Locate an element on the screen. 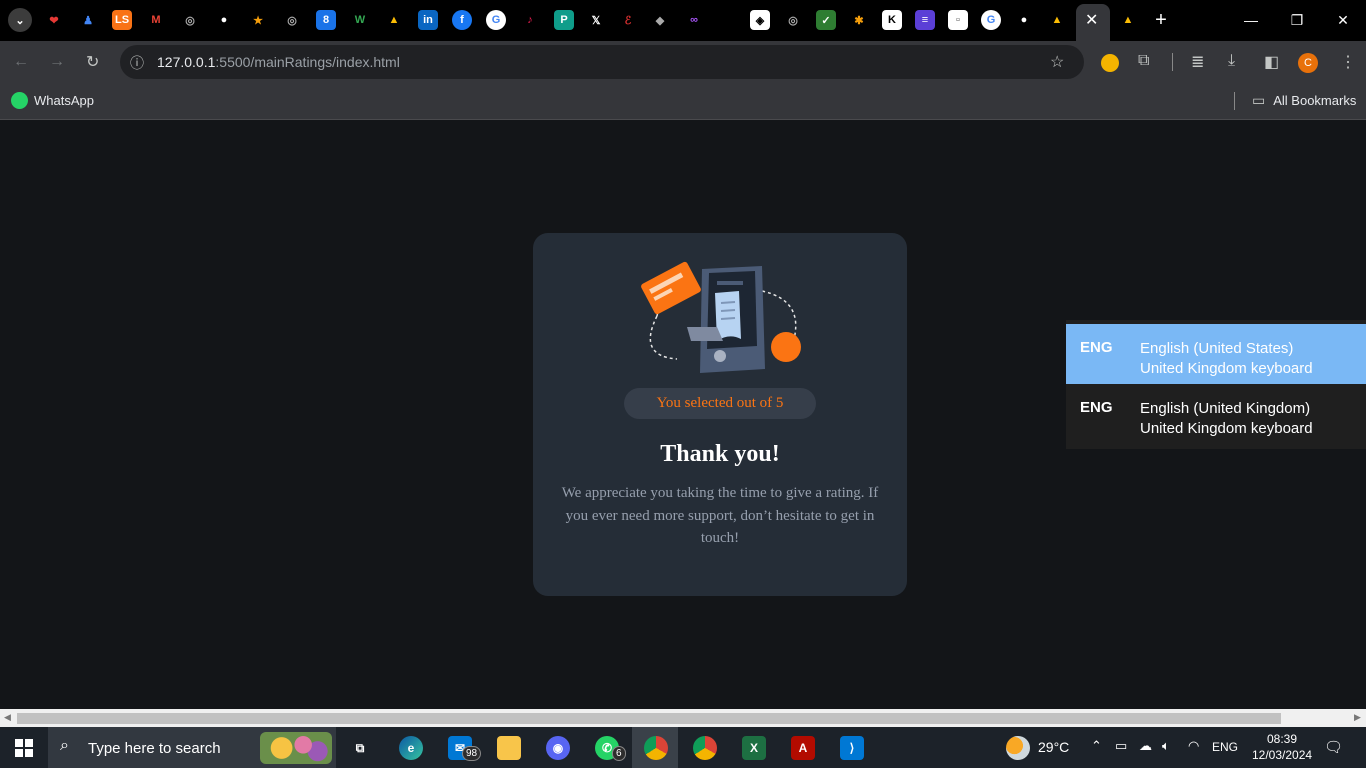  scrollbar-thumb is located at coordinates (649, 718).